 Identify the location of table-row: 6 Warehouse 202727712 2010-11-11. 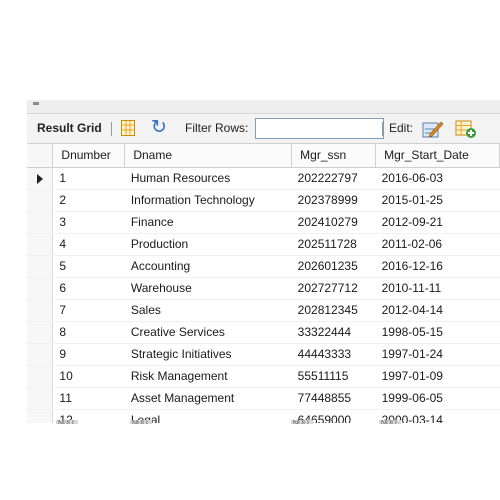
(263, 288).